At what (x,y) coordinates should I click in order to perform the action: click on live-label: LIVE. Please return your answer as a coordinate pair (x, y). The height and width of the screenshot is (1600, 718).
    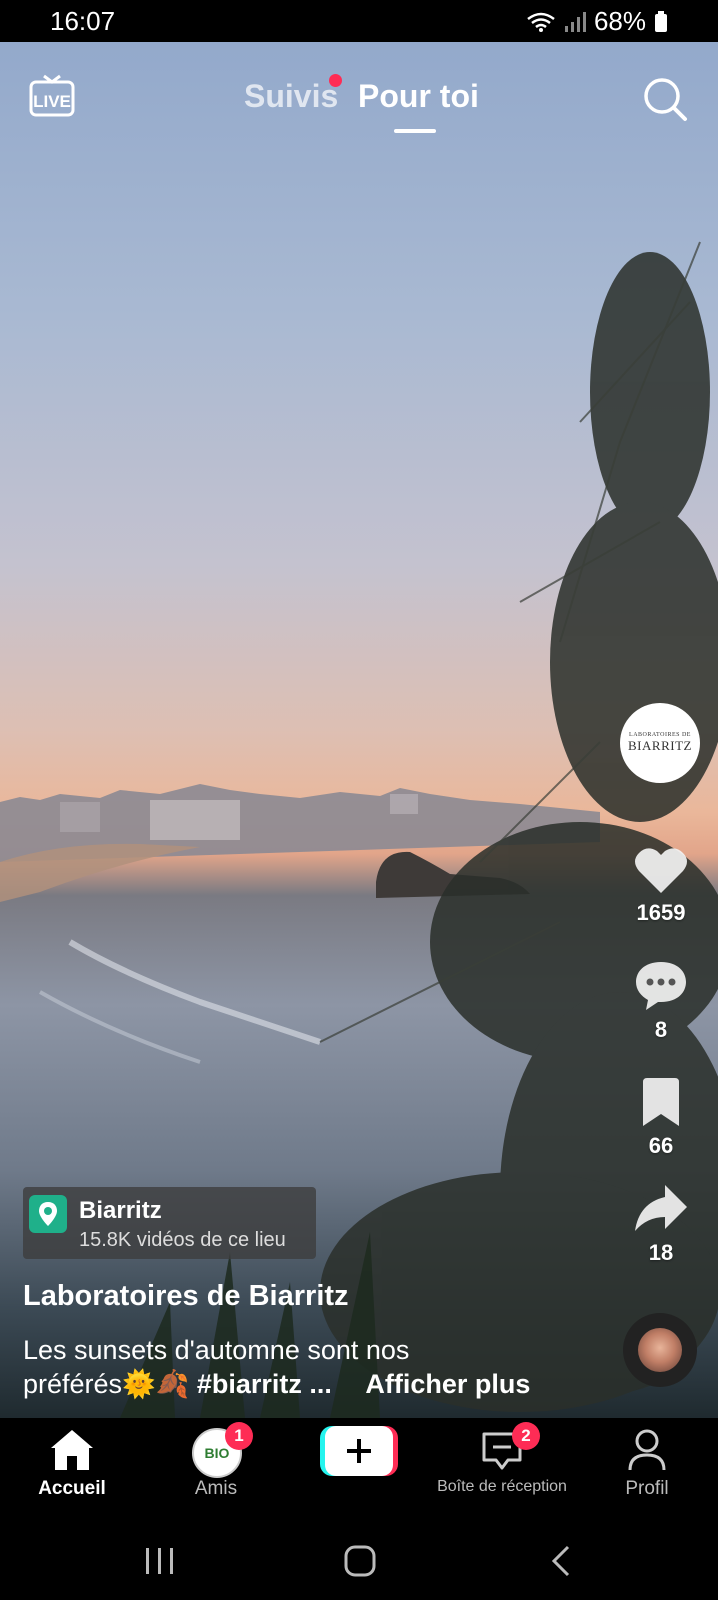
    Looking at the image, I should click on (52, 101).